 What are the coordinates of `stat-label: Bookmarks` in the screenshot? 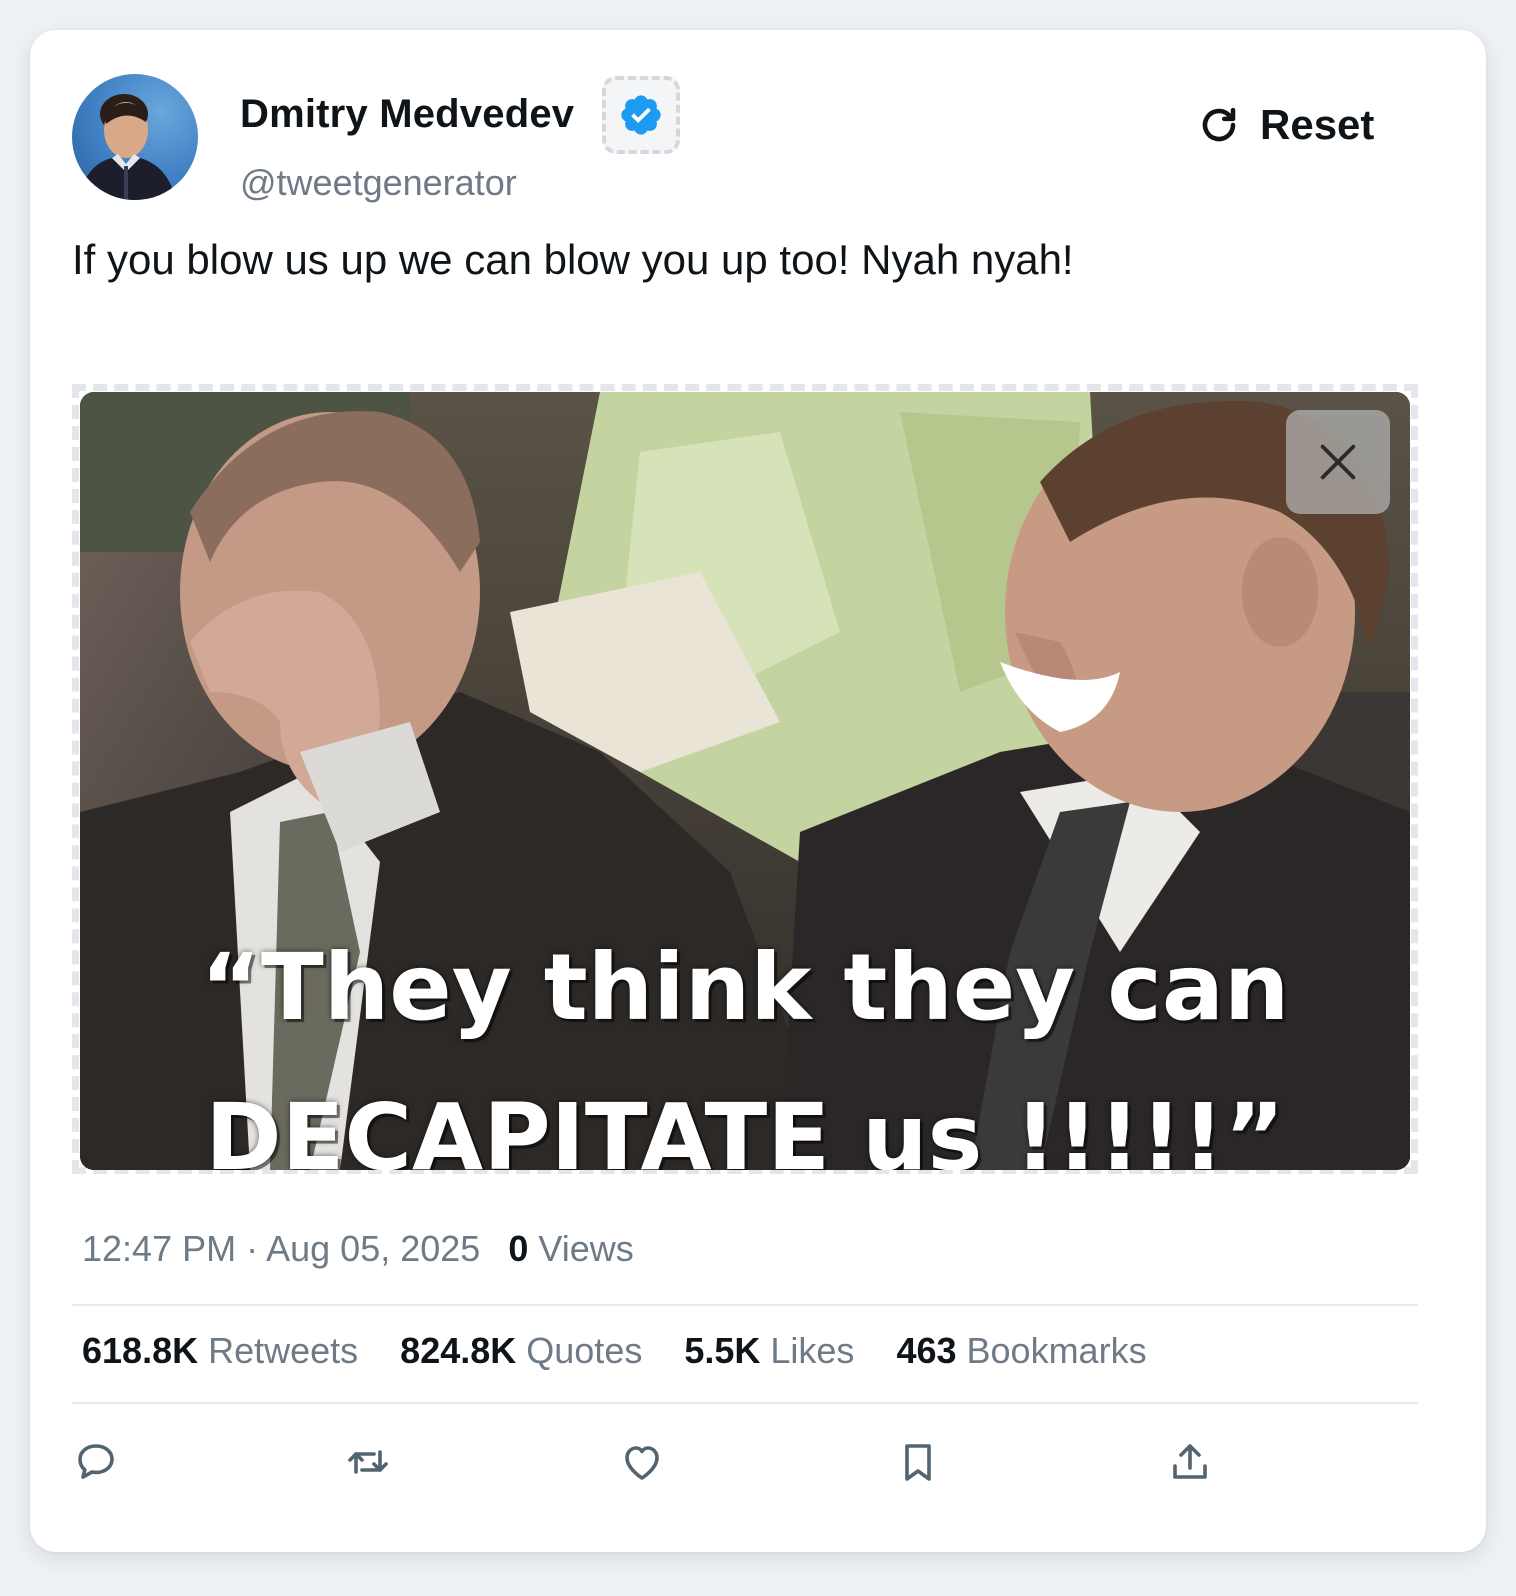 It's located at (1056, 1350).